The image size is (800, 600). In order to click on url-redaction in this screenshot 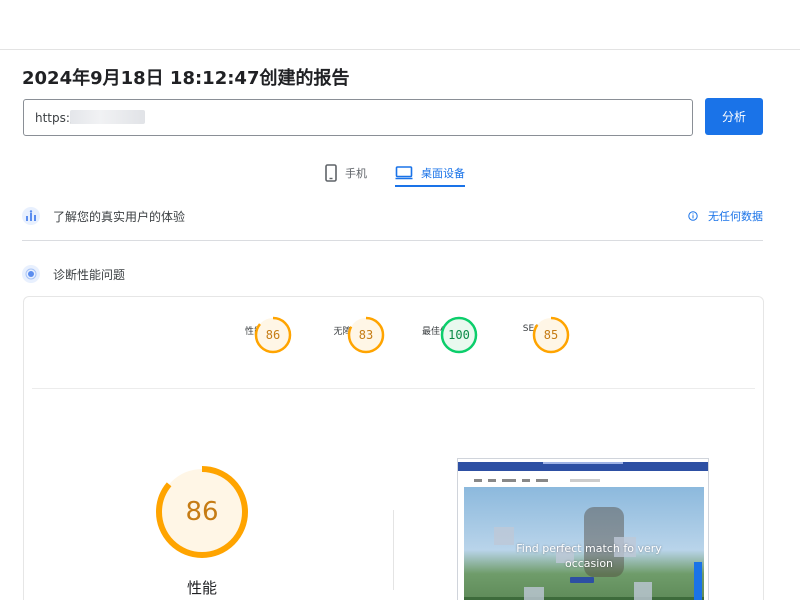, I will do `click(107, 117)`.